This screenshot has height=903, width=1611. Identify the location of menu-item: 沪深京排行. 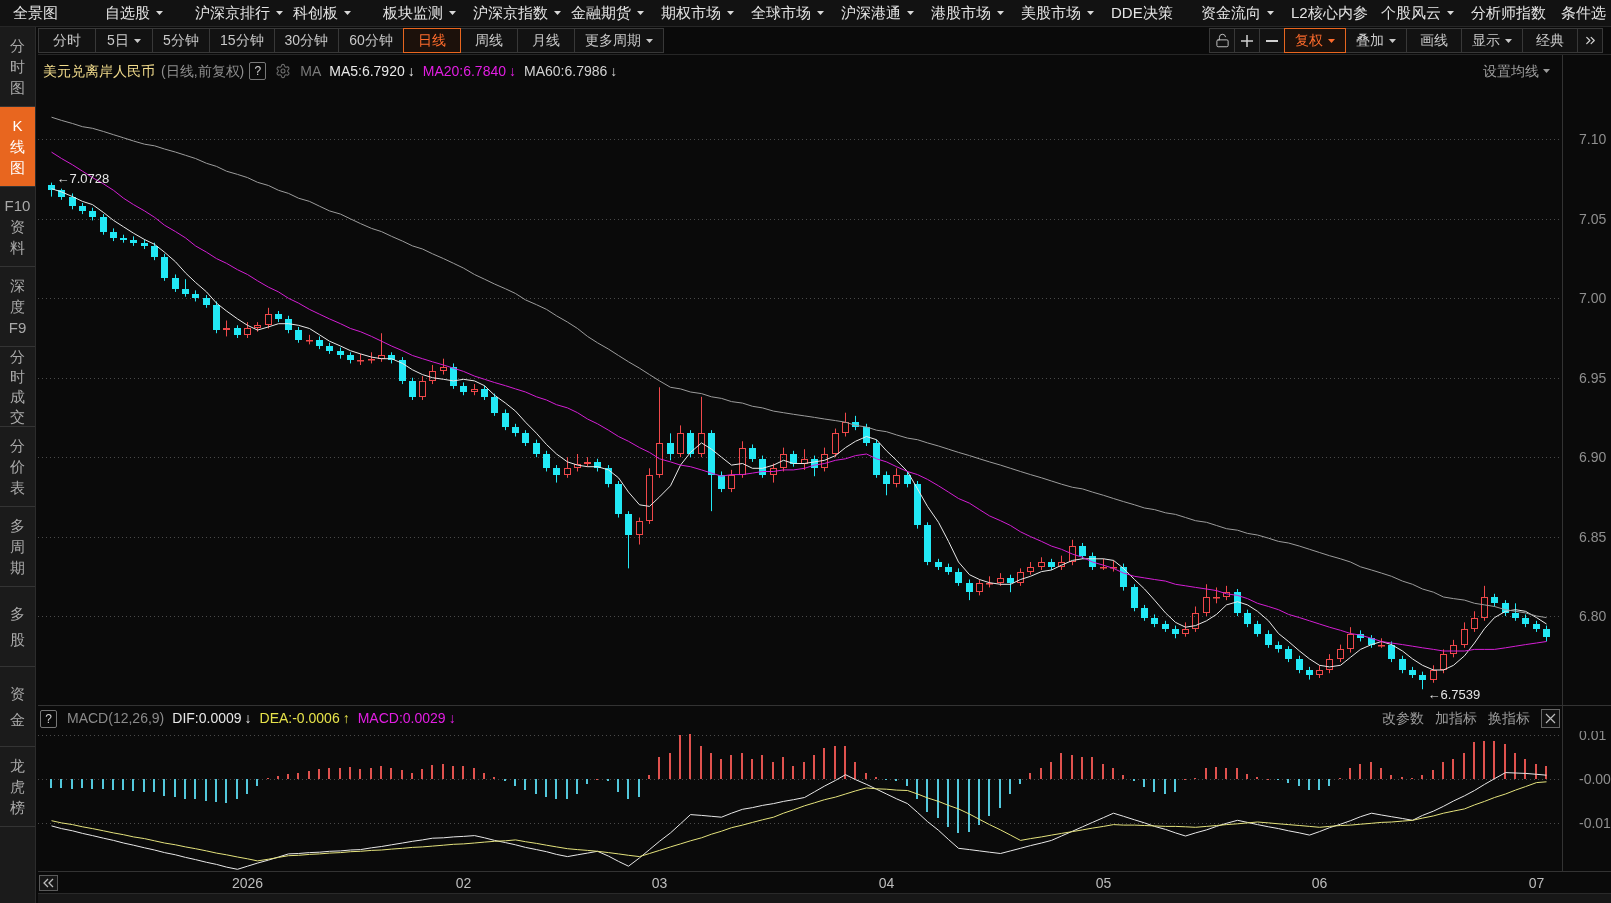
(244, 13).